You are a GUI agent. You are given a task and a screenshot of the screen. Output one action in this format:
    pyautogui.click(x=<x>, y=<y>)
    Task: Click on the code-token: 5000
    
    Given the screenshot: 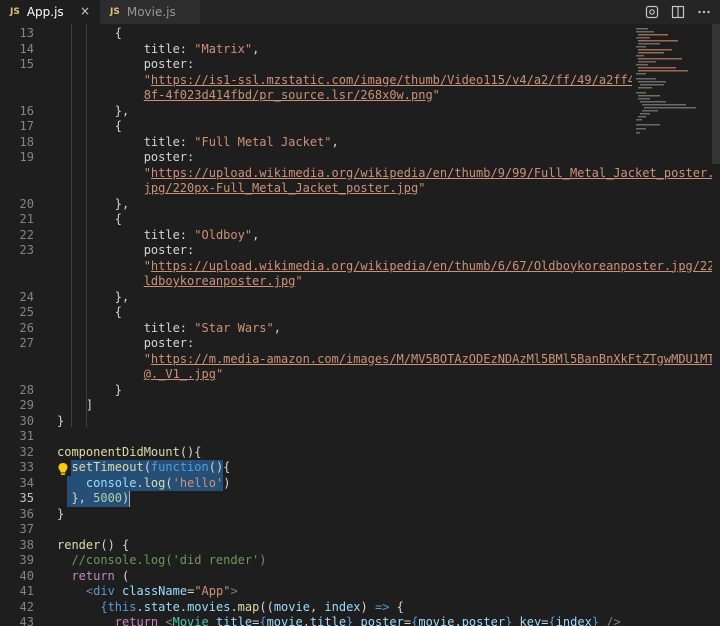 What is the action you would take?
    pyautogui.click(x=108, y=498)
    